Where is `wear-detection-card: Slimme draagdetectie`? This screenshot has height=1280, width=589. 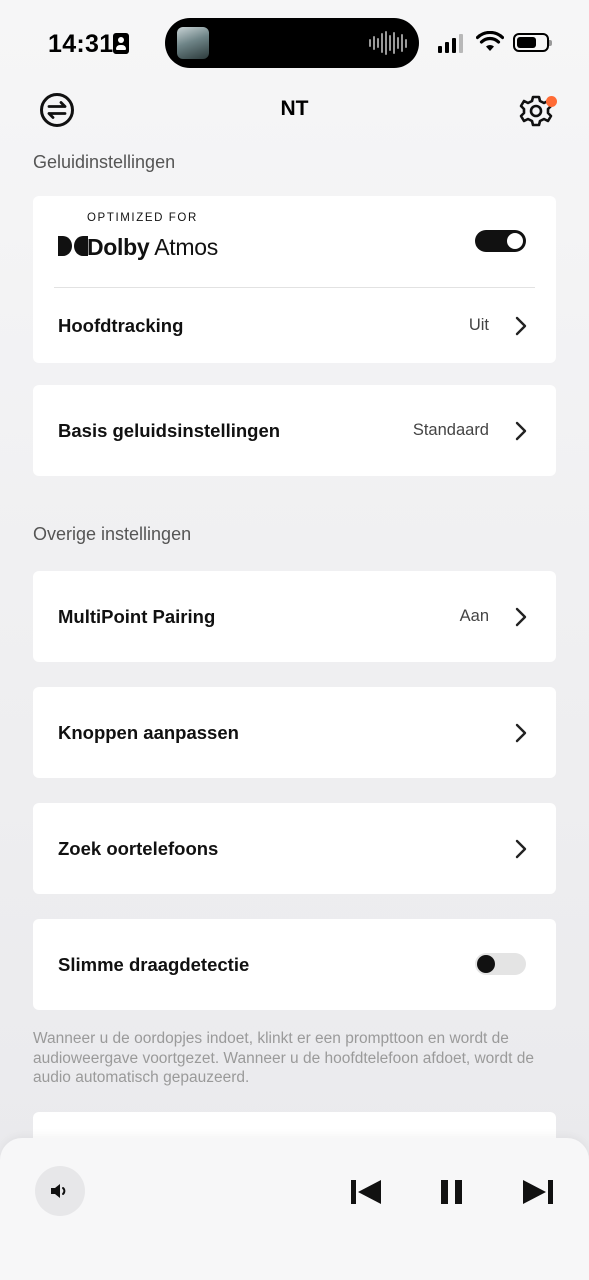 wear-detection-card: Slimme draagdetectie is located at coordinates (294, 964).